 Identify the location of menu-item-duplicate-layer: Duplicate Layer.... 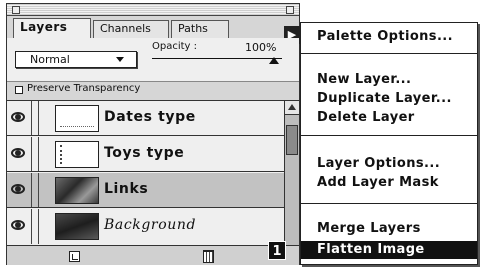
(384, 98).